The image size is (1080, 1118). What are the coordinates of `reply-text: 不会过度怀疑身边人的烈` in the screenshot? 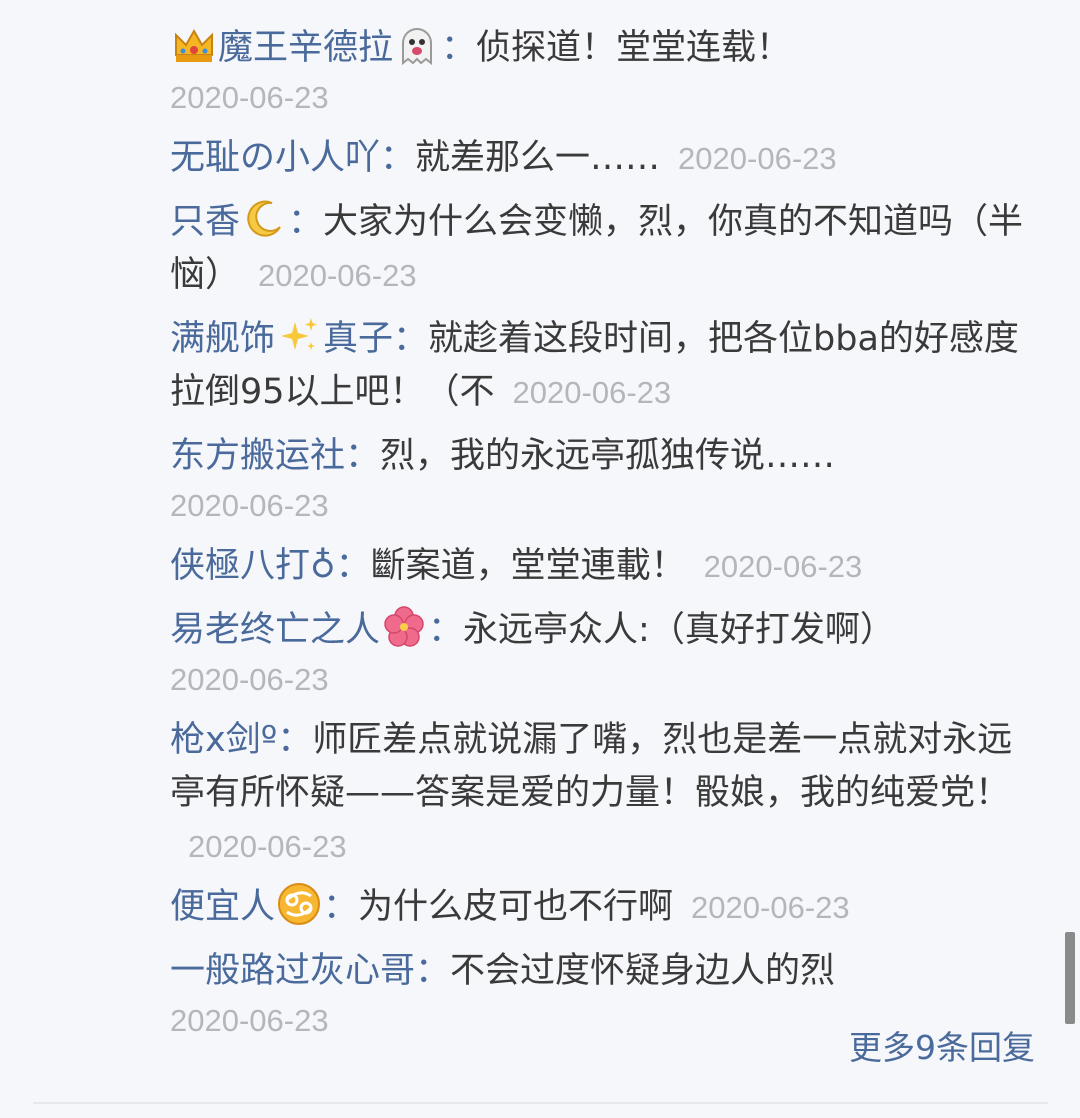 It's located at (643, 971).